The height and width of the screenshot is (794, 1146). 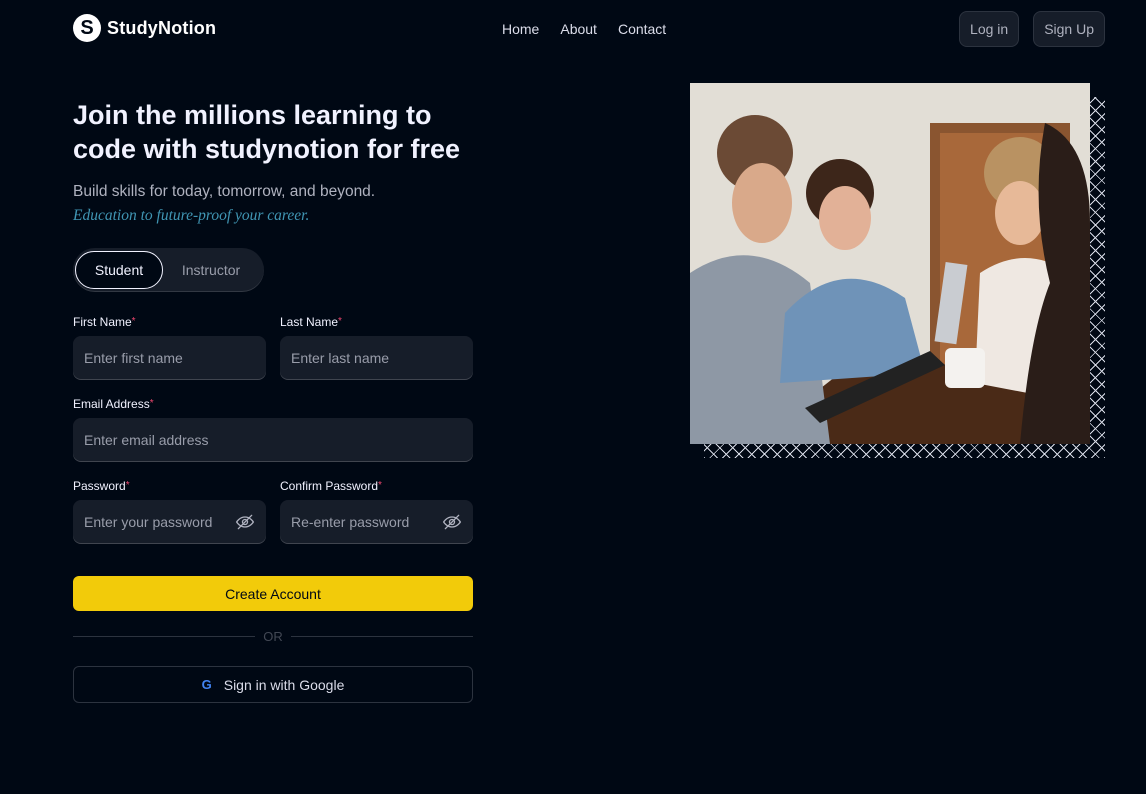 What do you see at coordinates (273, 593) in the screenshot?
I see `create-account-button: Create Account` at bounding box center [273, 593].